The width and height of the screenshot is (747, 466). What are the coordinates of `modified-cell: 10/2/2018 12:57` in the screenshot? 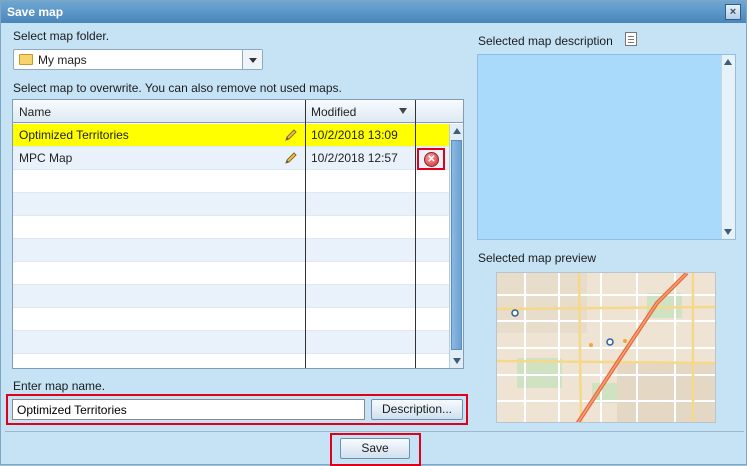 It's located at (354, 158).